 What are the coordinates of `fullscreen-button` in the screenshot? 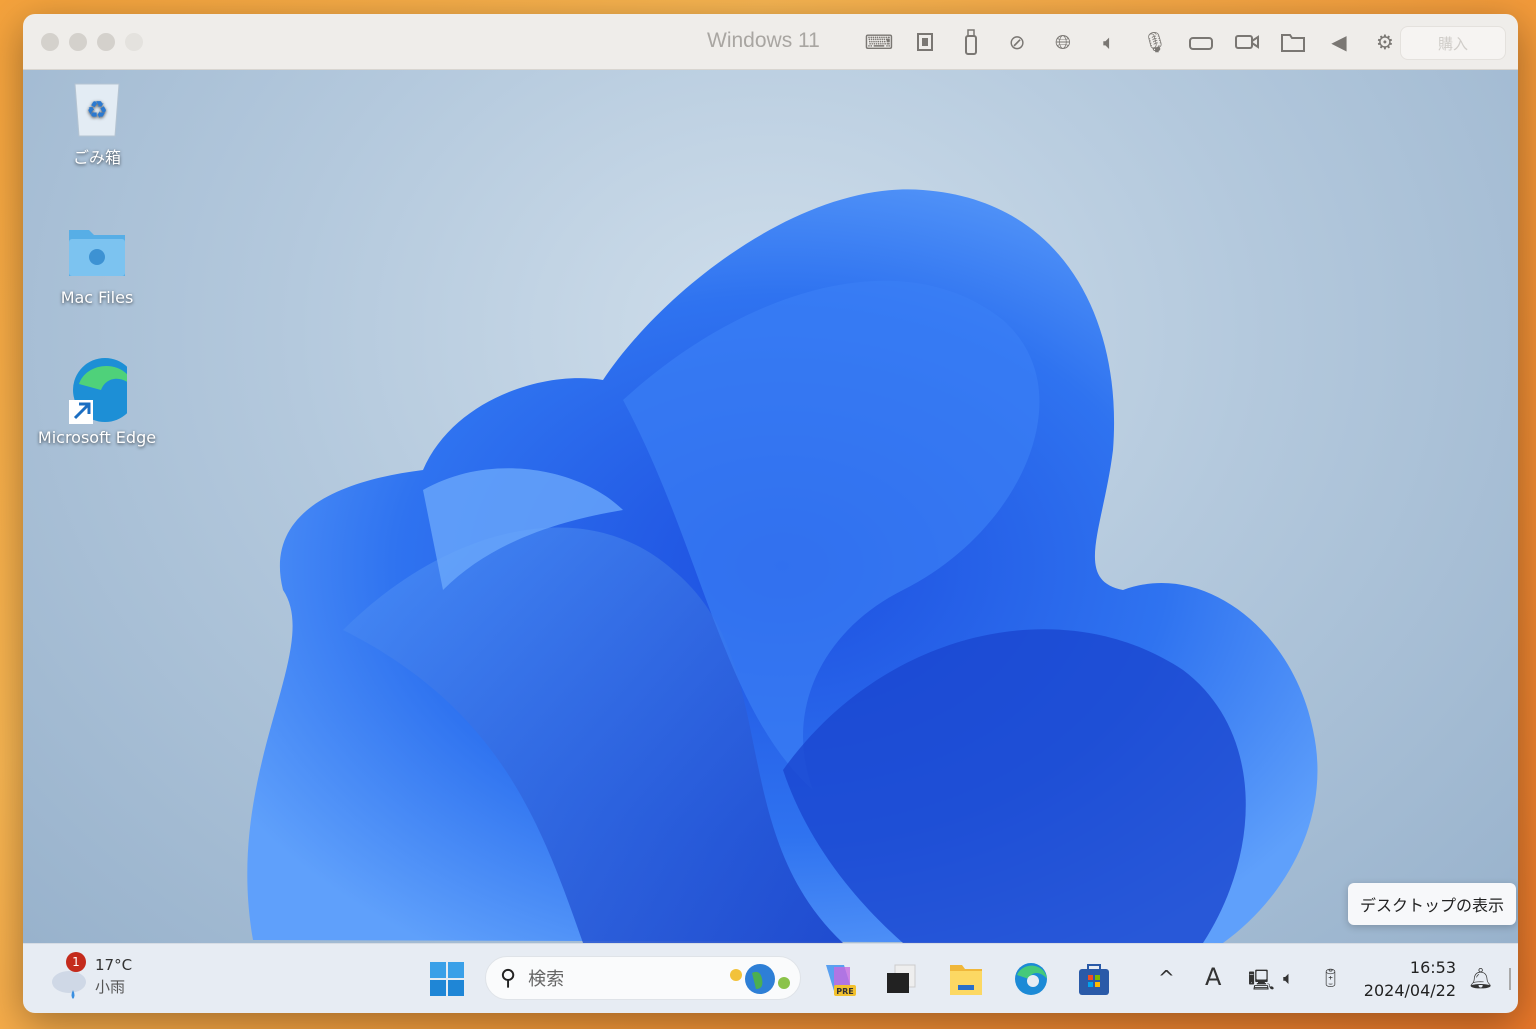 It's located at (134, 41).